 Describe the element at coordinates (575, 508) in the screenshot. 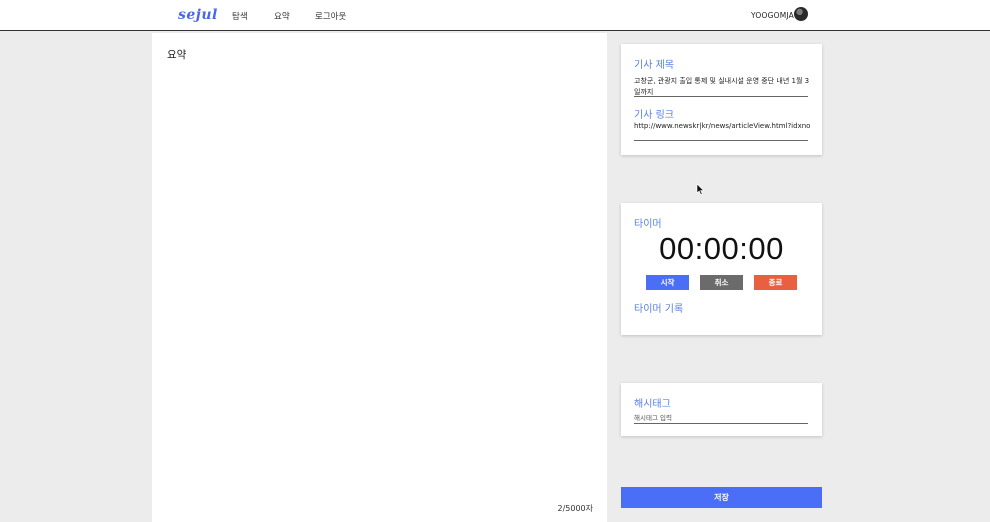

I see `character-count: 2/5000자` at that location.